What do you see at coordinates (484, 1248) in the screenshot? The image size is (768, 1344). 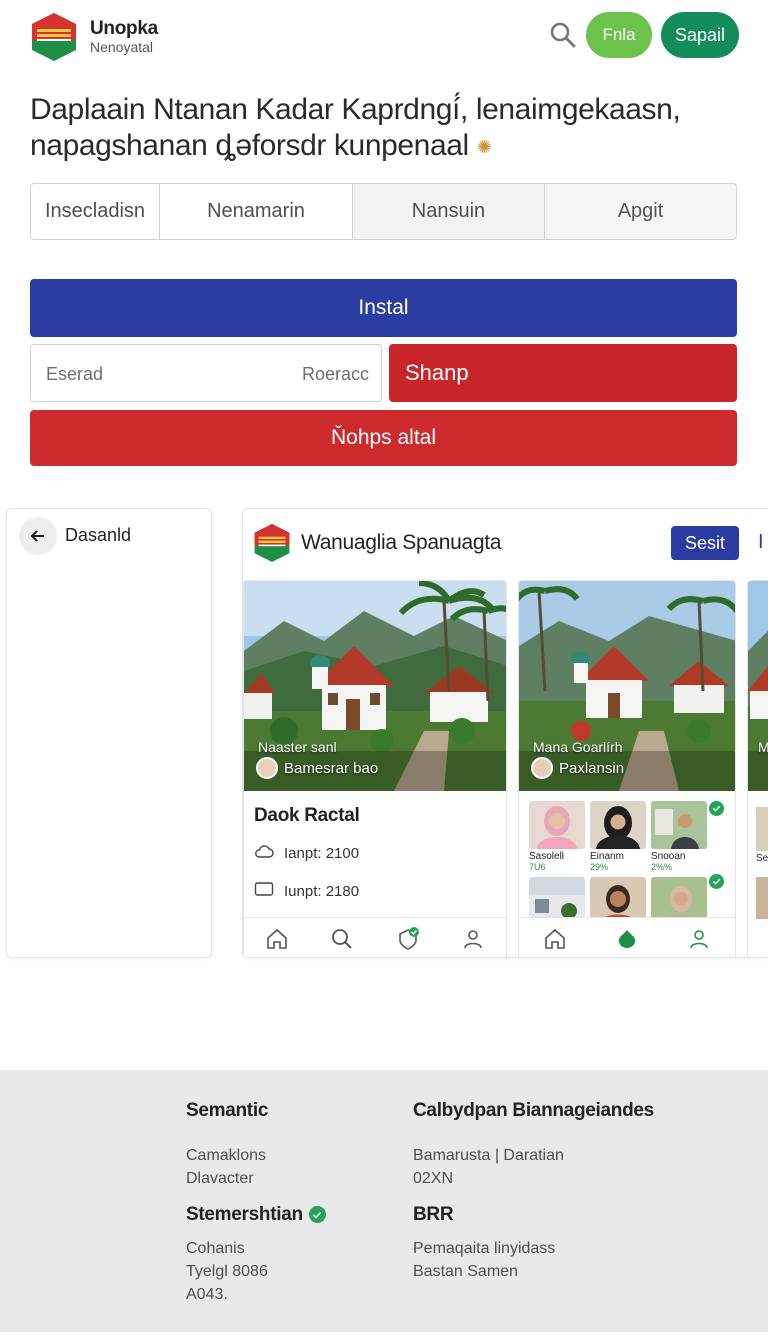 I see `footer-col2-line: Pemaqaita linyidass` at bounding box center [484, 1248].